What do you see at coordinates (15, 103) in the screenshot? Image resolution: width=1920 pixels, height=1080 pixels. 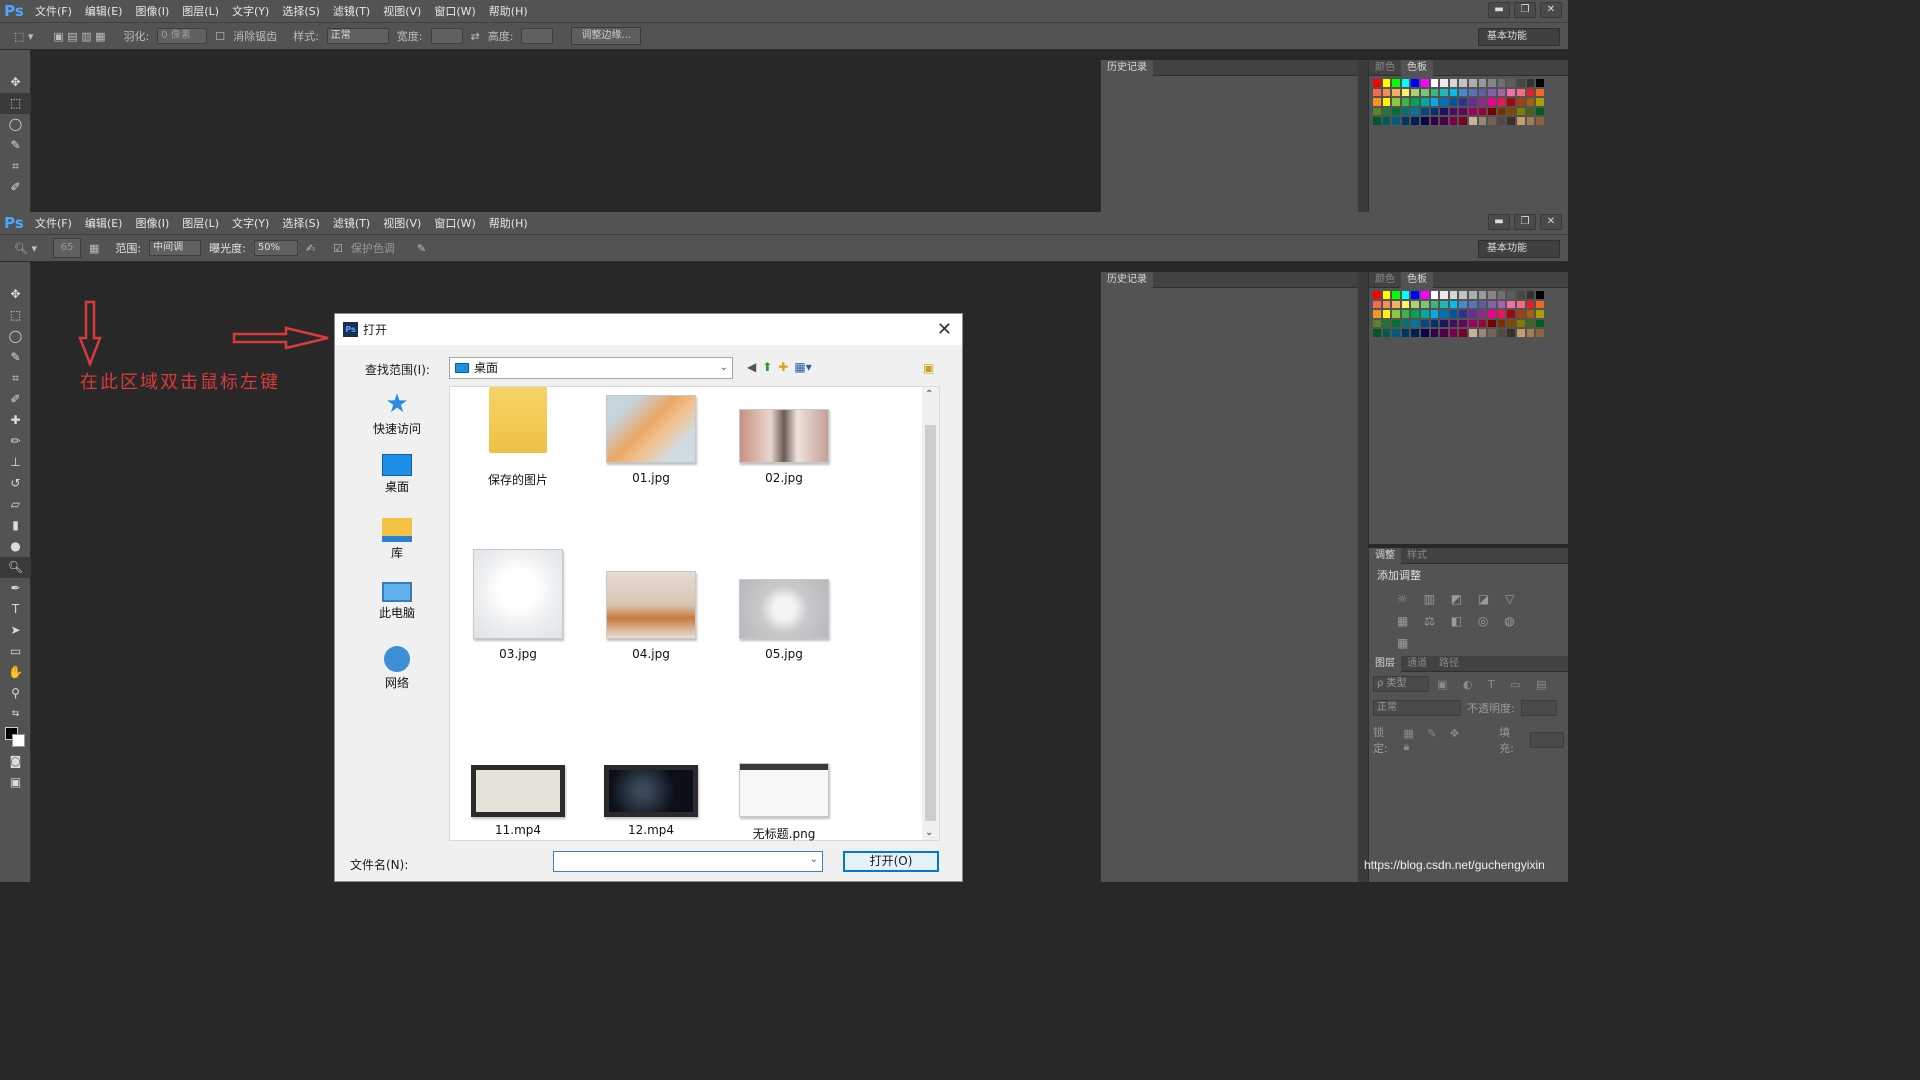 I see `marquee-tool-icon: ⬚` at bounding box center [15, 103].